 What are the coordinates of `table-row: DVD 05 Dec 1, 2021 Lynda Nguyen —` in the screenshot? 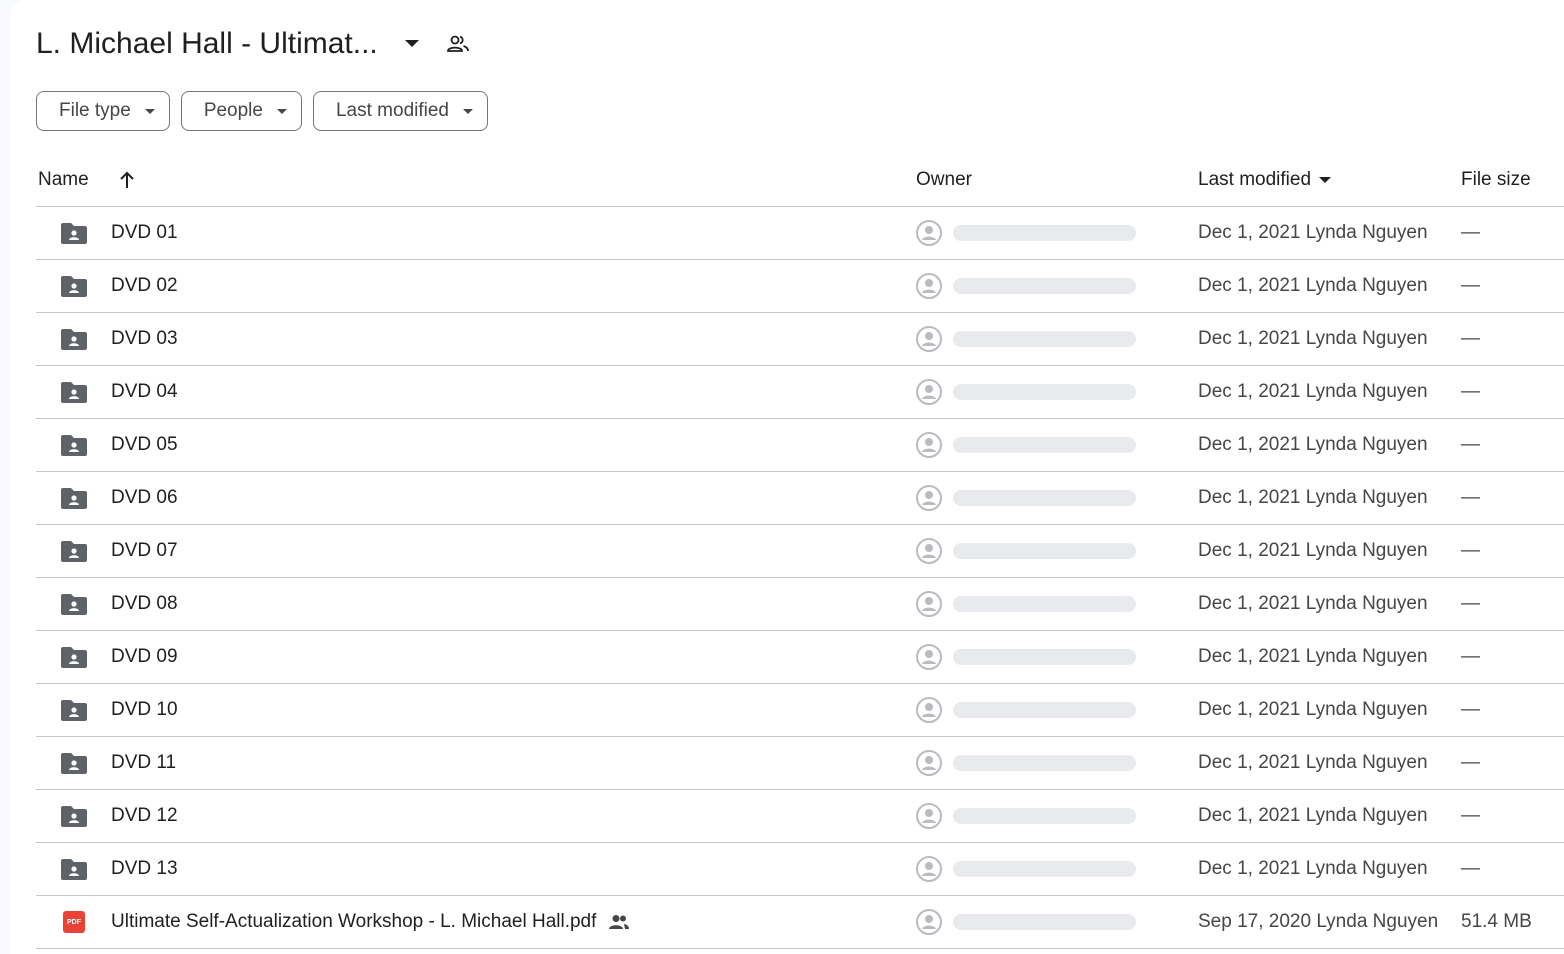 It's located at (800, 445).